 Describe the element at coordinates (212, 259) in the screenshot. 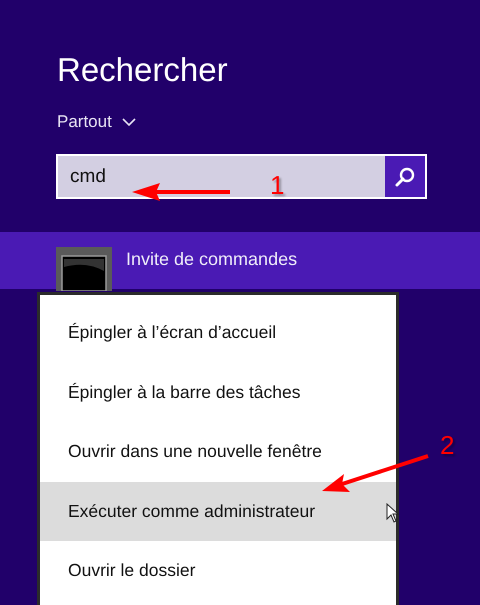

I see `result-label: Invite de commandes` at that location.